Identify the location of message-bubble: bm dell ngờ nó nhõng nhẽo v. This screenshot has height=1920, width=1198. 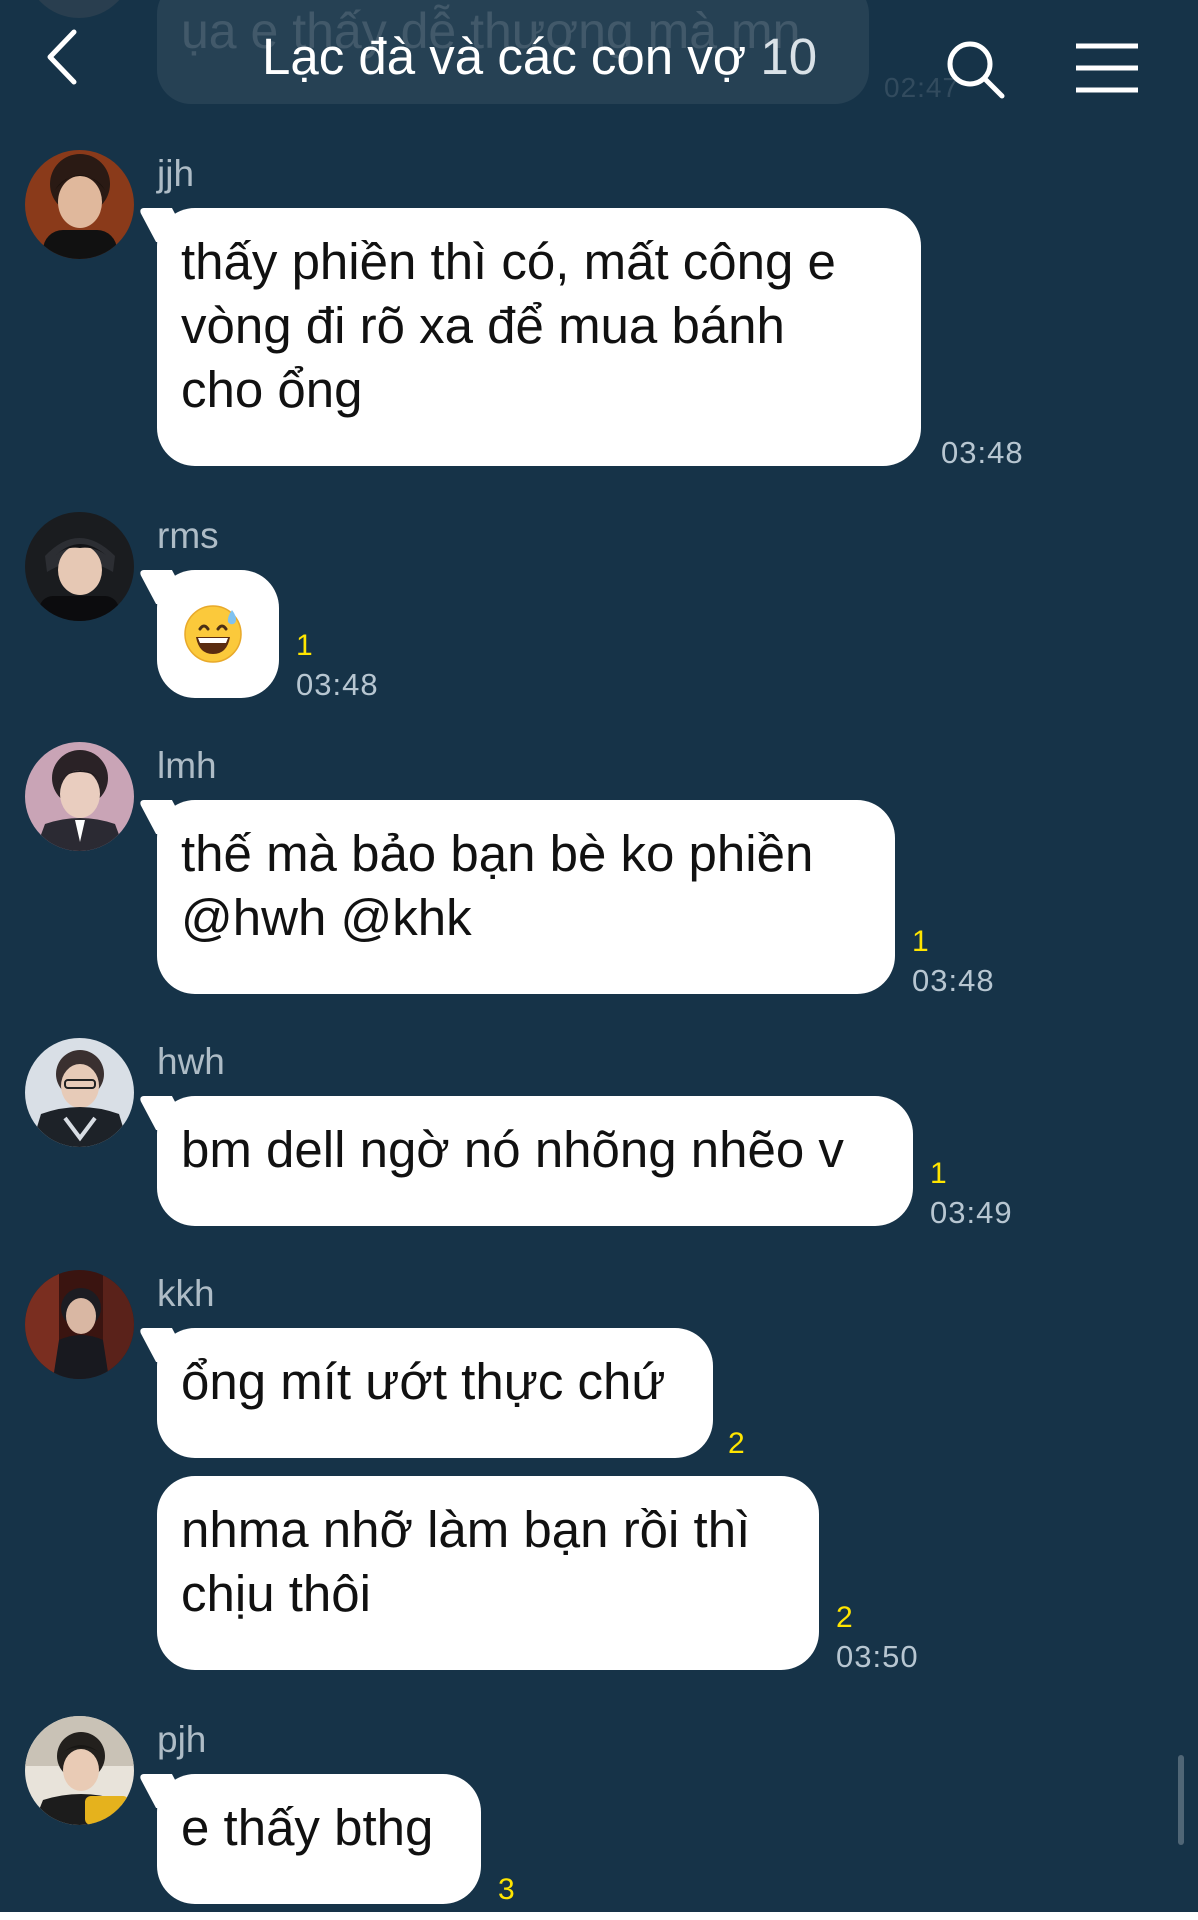
(535, 1161).